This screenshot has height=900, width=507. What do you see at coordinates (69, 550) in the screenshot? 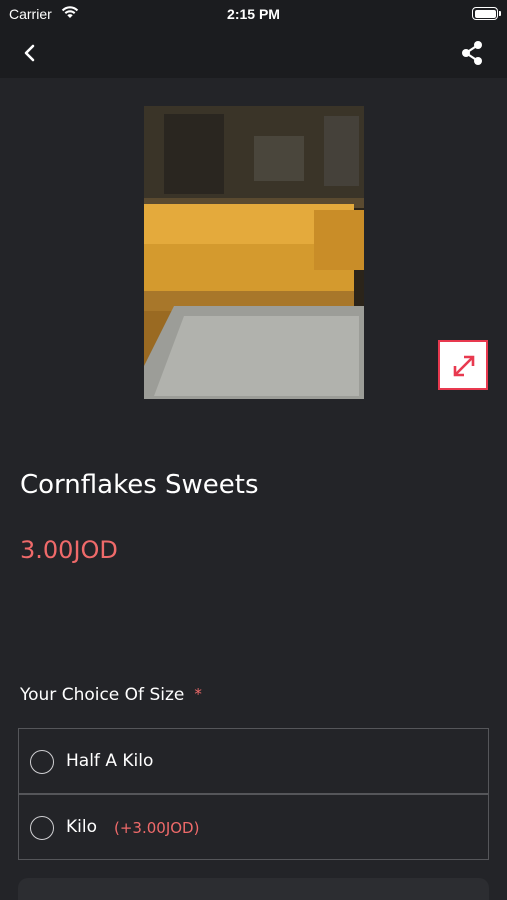
I see `product-price: 3.00JOD` at bounding box center [69, 550].